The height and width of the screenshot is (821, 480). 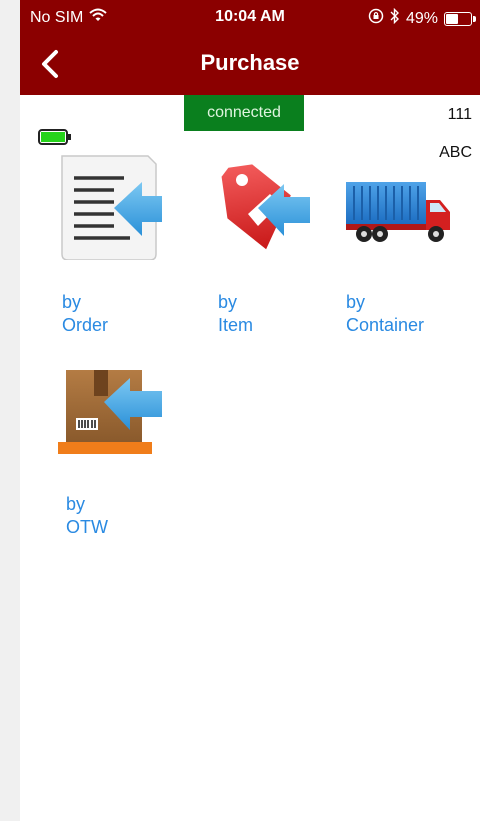 I want to click on menu-label: by Order, so click(x=85, y=313).